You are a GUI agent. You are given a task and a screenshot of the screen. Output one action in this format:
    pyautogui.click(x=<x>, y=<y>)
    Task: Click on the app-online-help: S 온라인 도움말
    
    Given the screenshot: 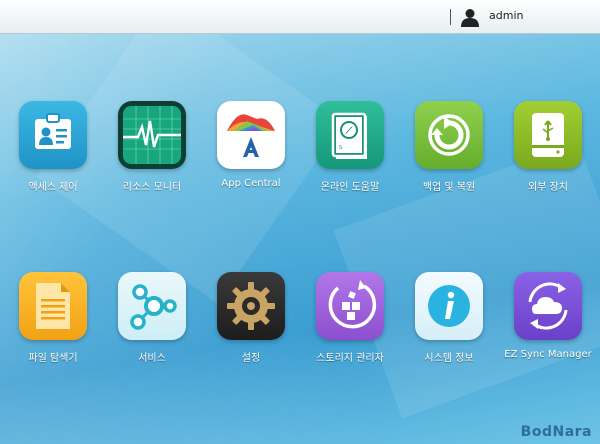 What is the action you would take?
    pyautogui.click(x=350, y=147)
    